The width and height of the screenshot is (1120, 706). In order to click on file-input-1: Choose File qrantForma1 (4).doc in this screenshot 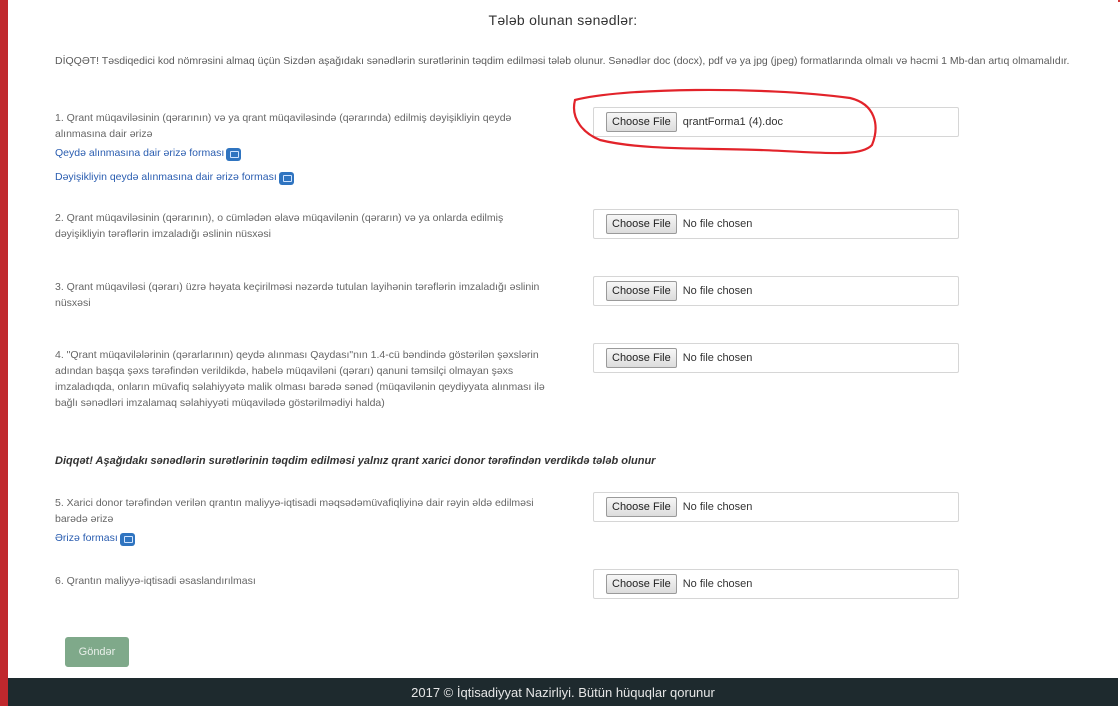, I will do `click(776, 122)`.